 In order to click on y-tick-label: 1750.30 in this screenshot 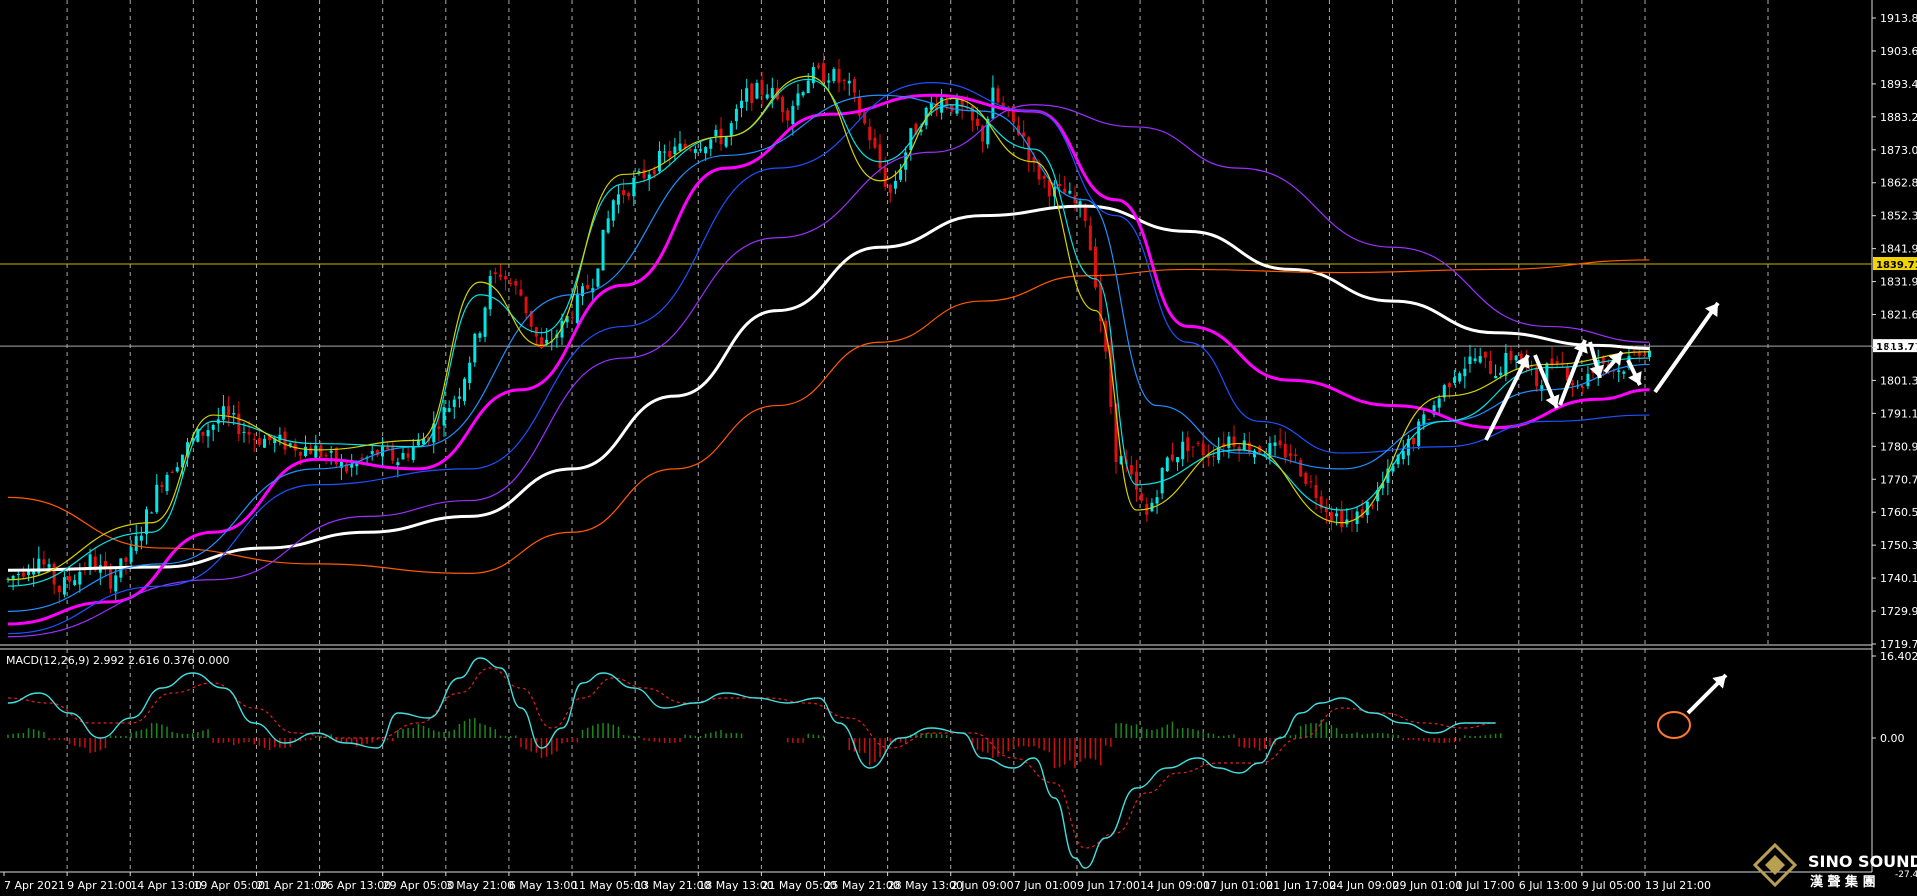, I will do `click(1898, 545)`.